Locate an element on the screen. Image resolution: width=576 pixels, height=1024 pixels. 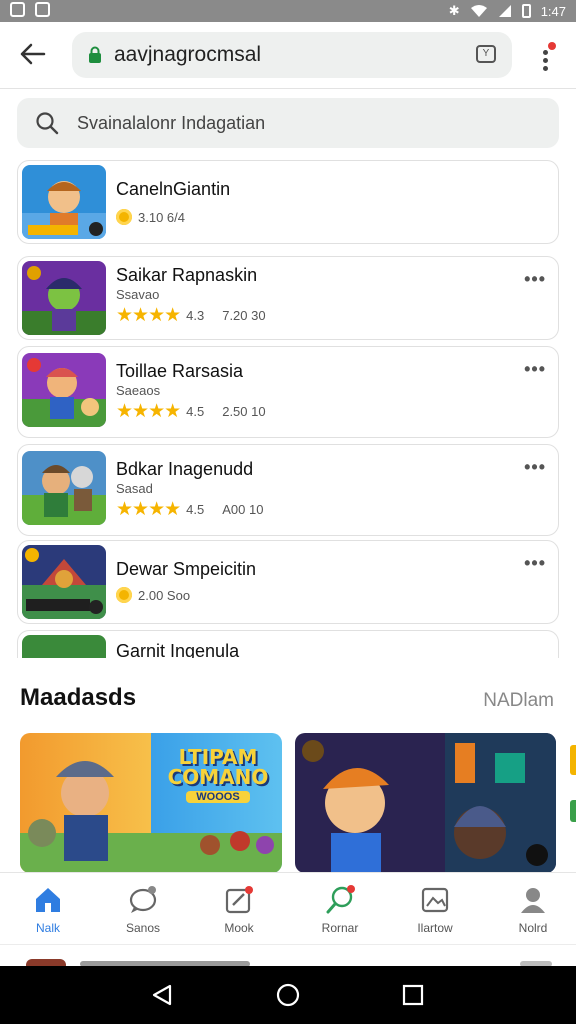
browser-toolbar: aavjnagrocmsal Y is located at coordinates (288, 55).